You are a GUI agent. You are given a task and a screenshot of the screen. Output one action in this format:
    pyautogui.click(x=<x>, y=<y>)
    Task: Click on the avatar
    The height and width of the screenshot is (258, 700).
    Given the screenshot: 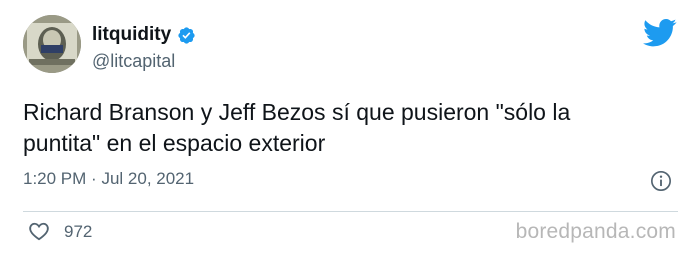 What is the action you would take?
    pyautogui.click(x=52, y=44)
    